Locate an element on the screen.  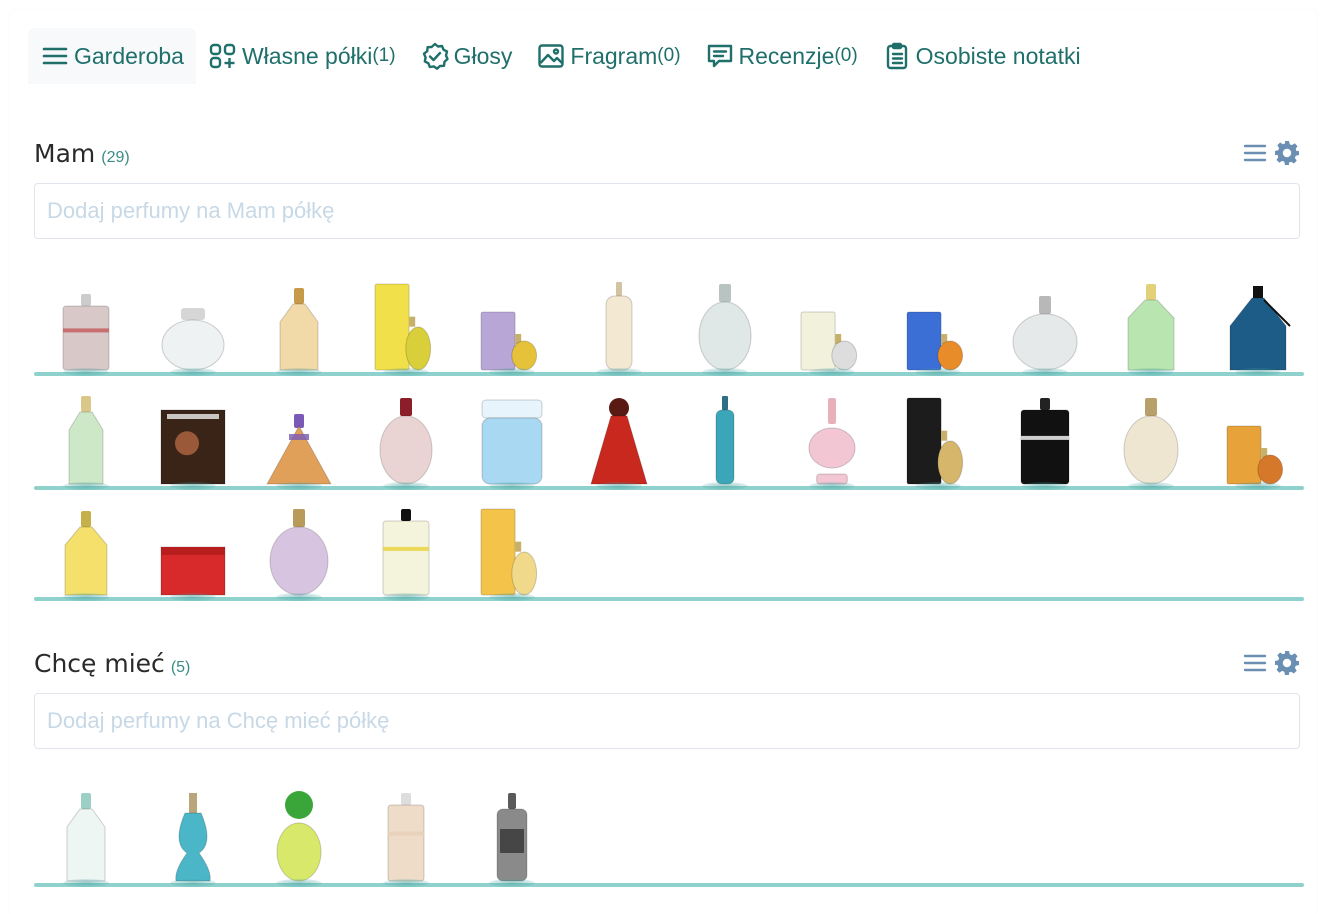
shelf-title: Mam is located at coordinates (65, 153).